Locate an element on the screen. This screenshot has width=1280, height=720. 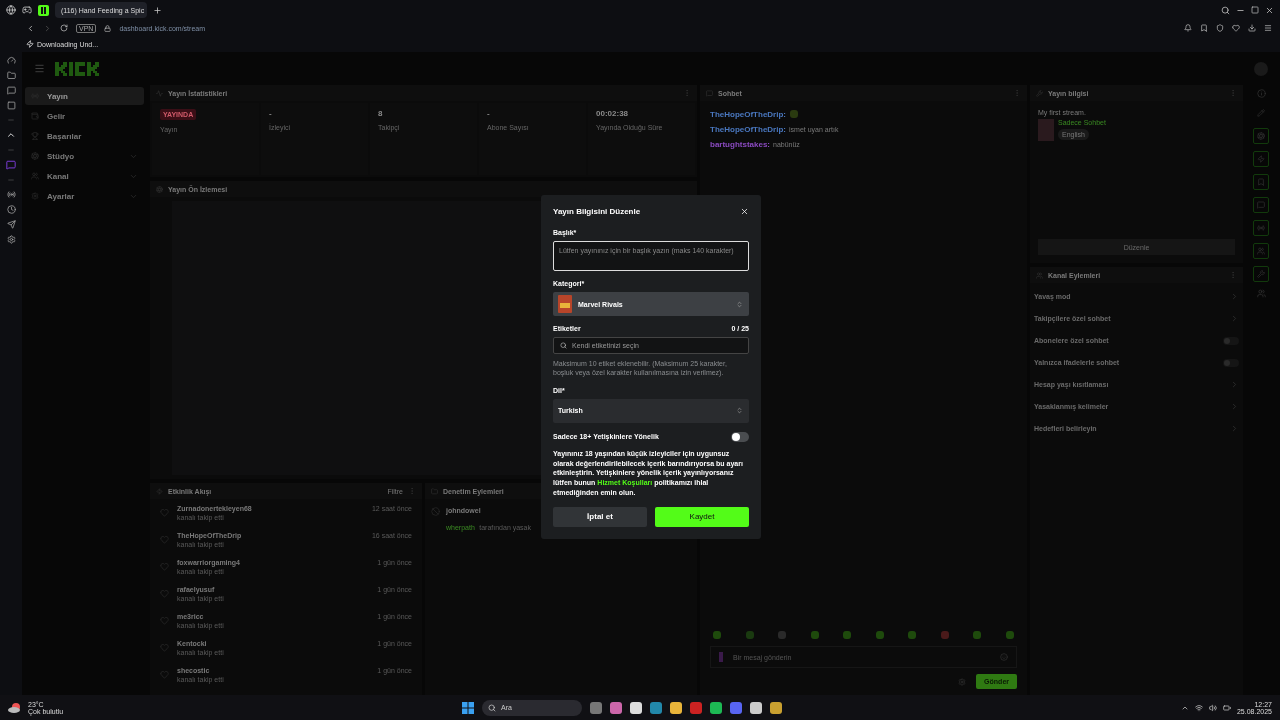
clock-icon is located at coordinates (11, 209).